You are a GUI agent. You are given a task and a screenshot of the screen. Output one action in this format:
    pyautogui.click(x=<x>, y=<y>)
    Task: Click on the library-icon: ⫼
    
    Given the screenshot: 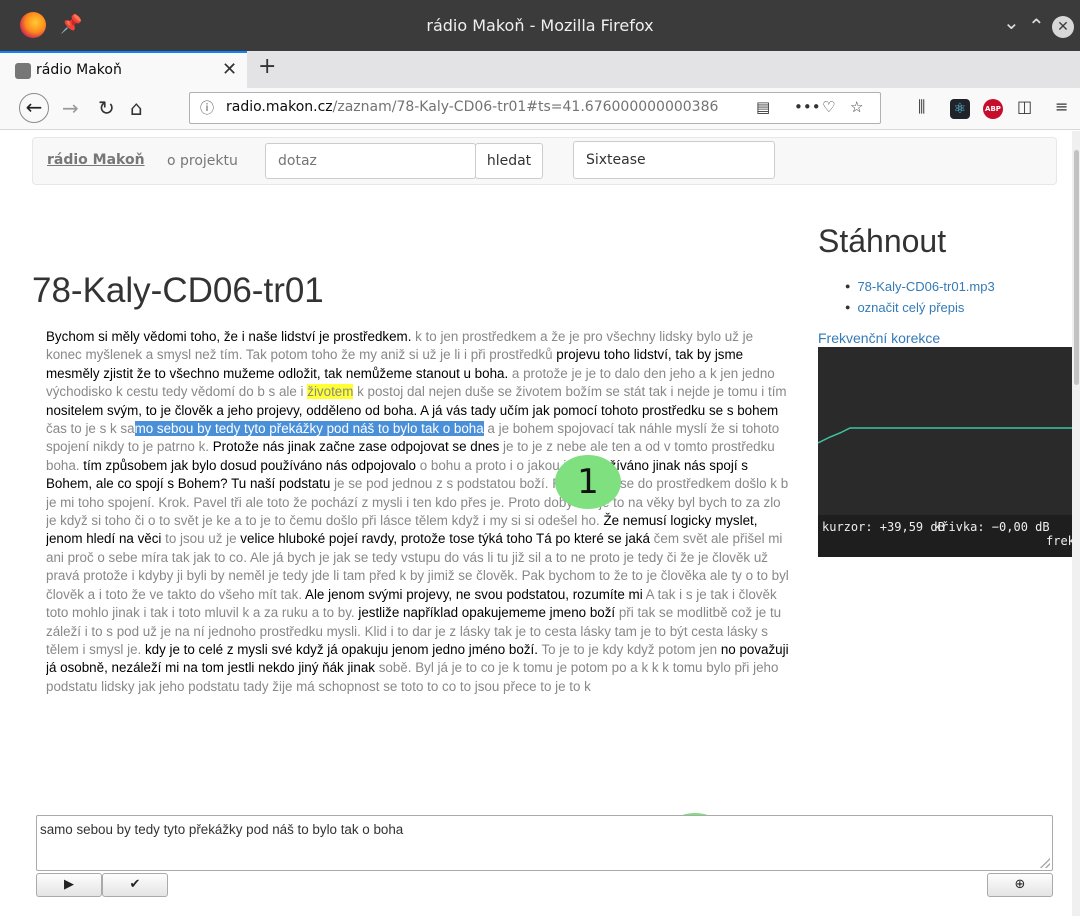 What is the action you would take?
    pyautogui.click(x=921, y=107)
    